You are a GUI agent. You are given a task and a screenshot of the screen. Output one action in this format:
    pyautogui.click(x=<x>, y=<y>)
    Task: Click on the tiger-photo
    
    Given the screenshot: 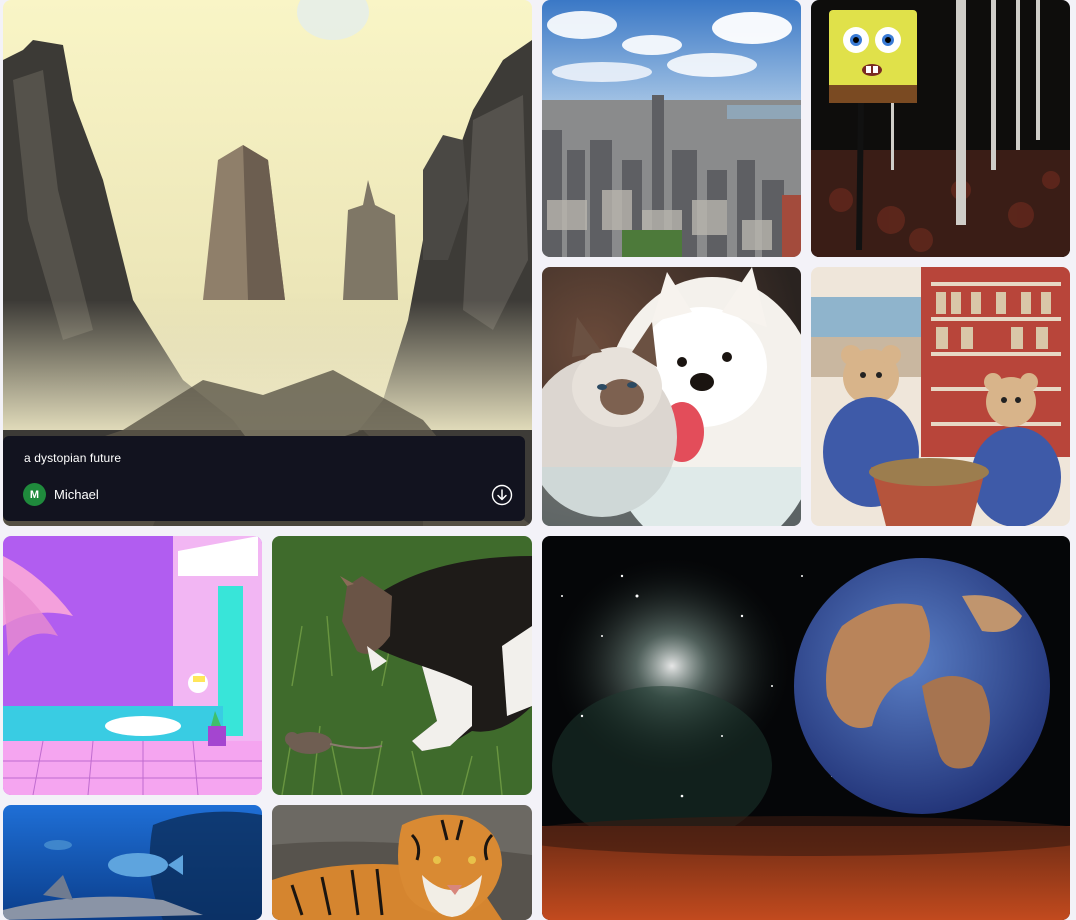 What is the action you would take?
    pyautogui.click(x=402, y=862)
    